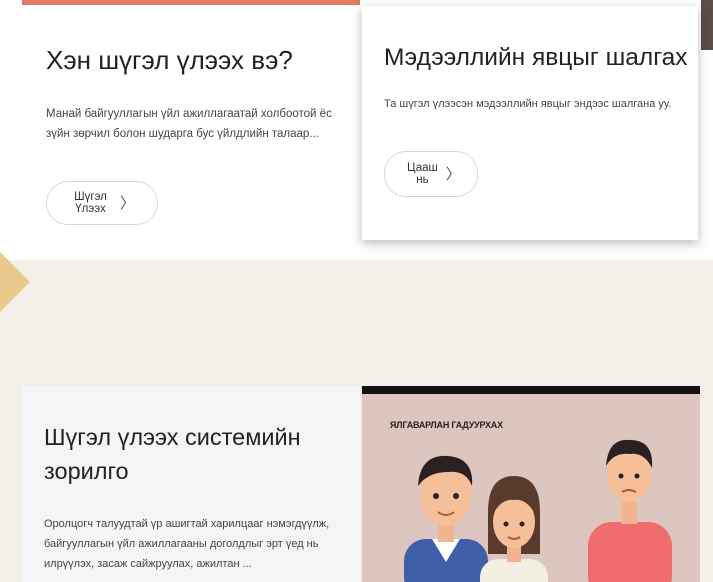 The image size is (713, 582). I want to click on continue-button: Цааш нь 〉, so click(431, 174).